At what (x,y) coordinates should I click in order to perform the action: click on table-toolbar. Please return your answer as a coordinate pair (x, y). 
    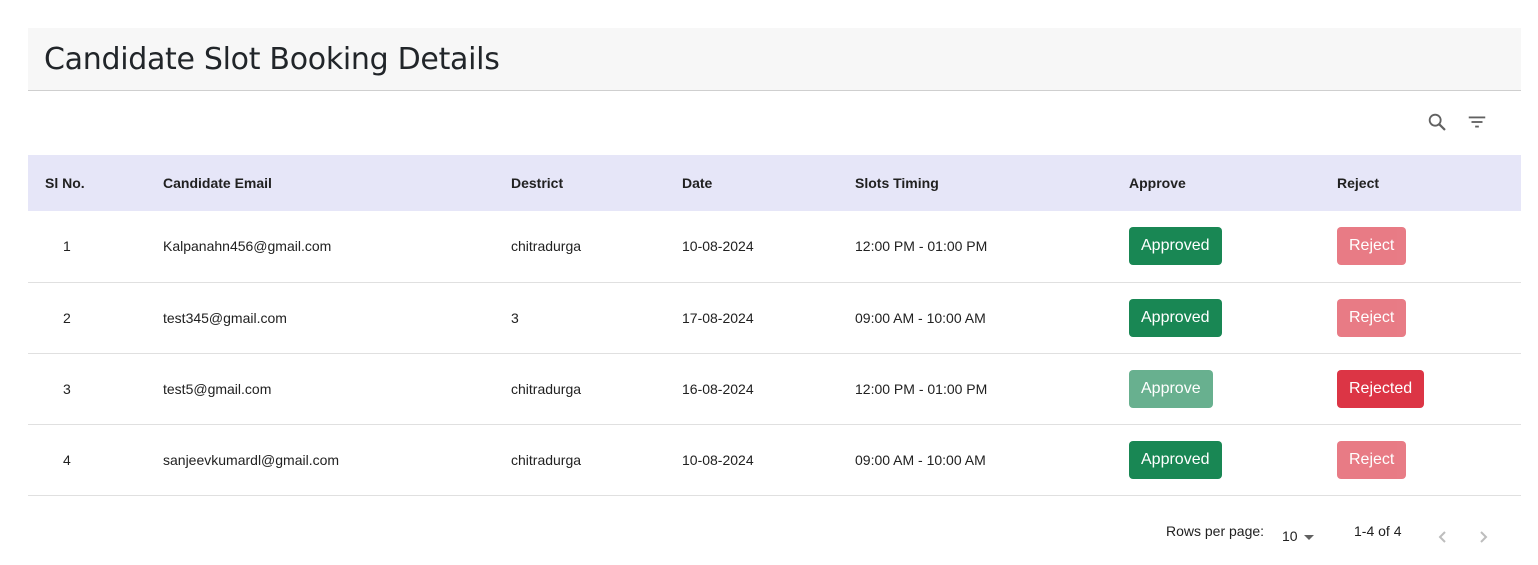
    Looking at the image, I should click on (774, 123).